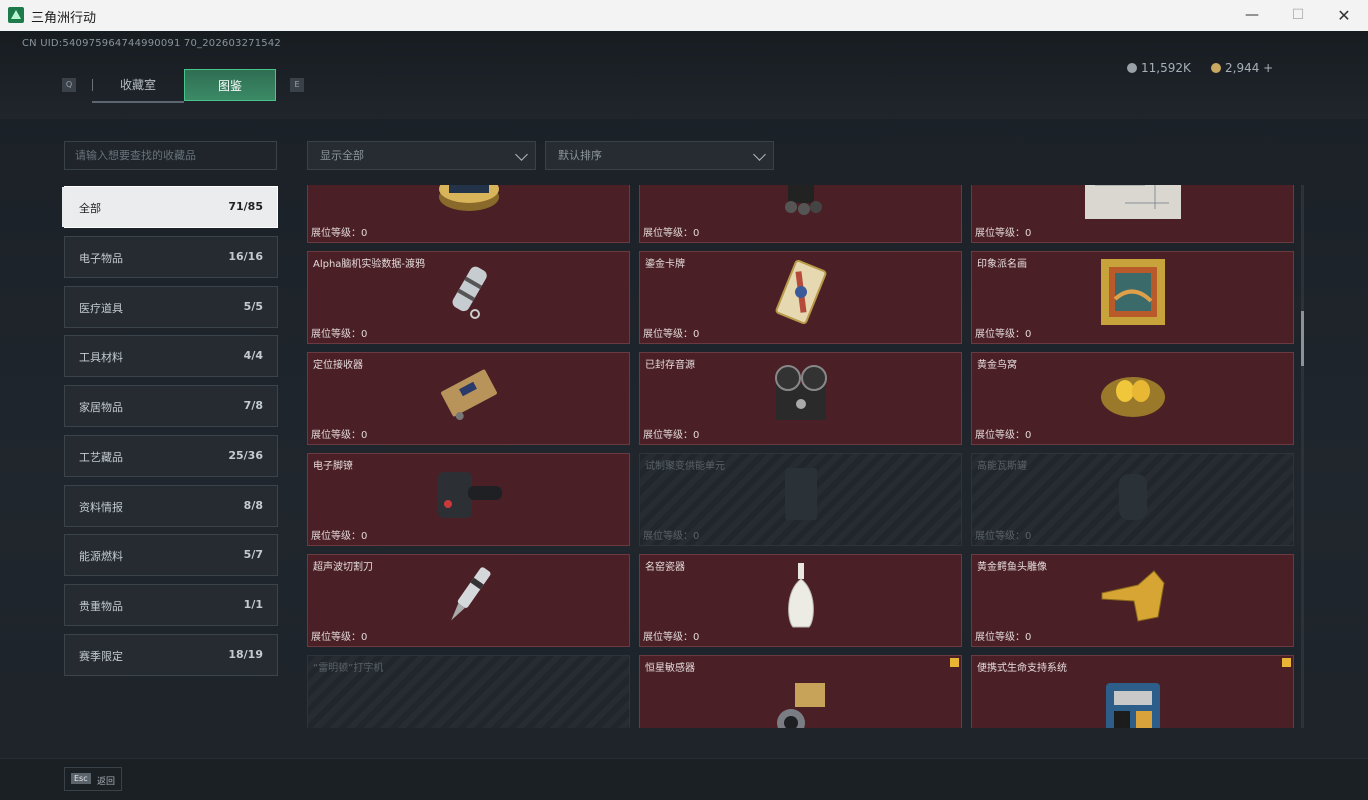 Image resolution: width=1368 pixels, height=800 pixels. Describe the element at coordinates (101, 556) in the screenshot. I see `category-label: 能源燃料` at that location.